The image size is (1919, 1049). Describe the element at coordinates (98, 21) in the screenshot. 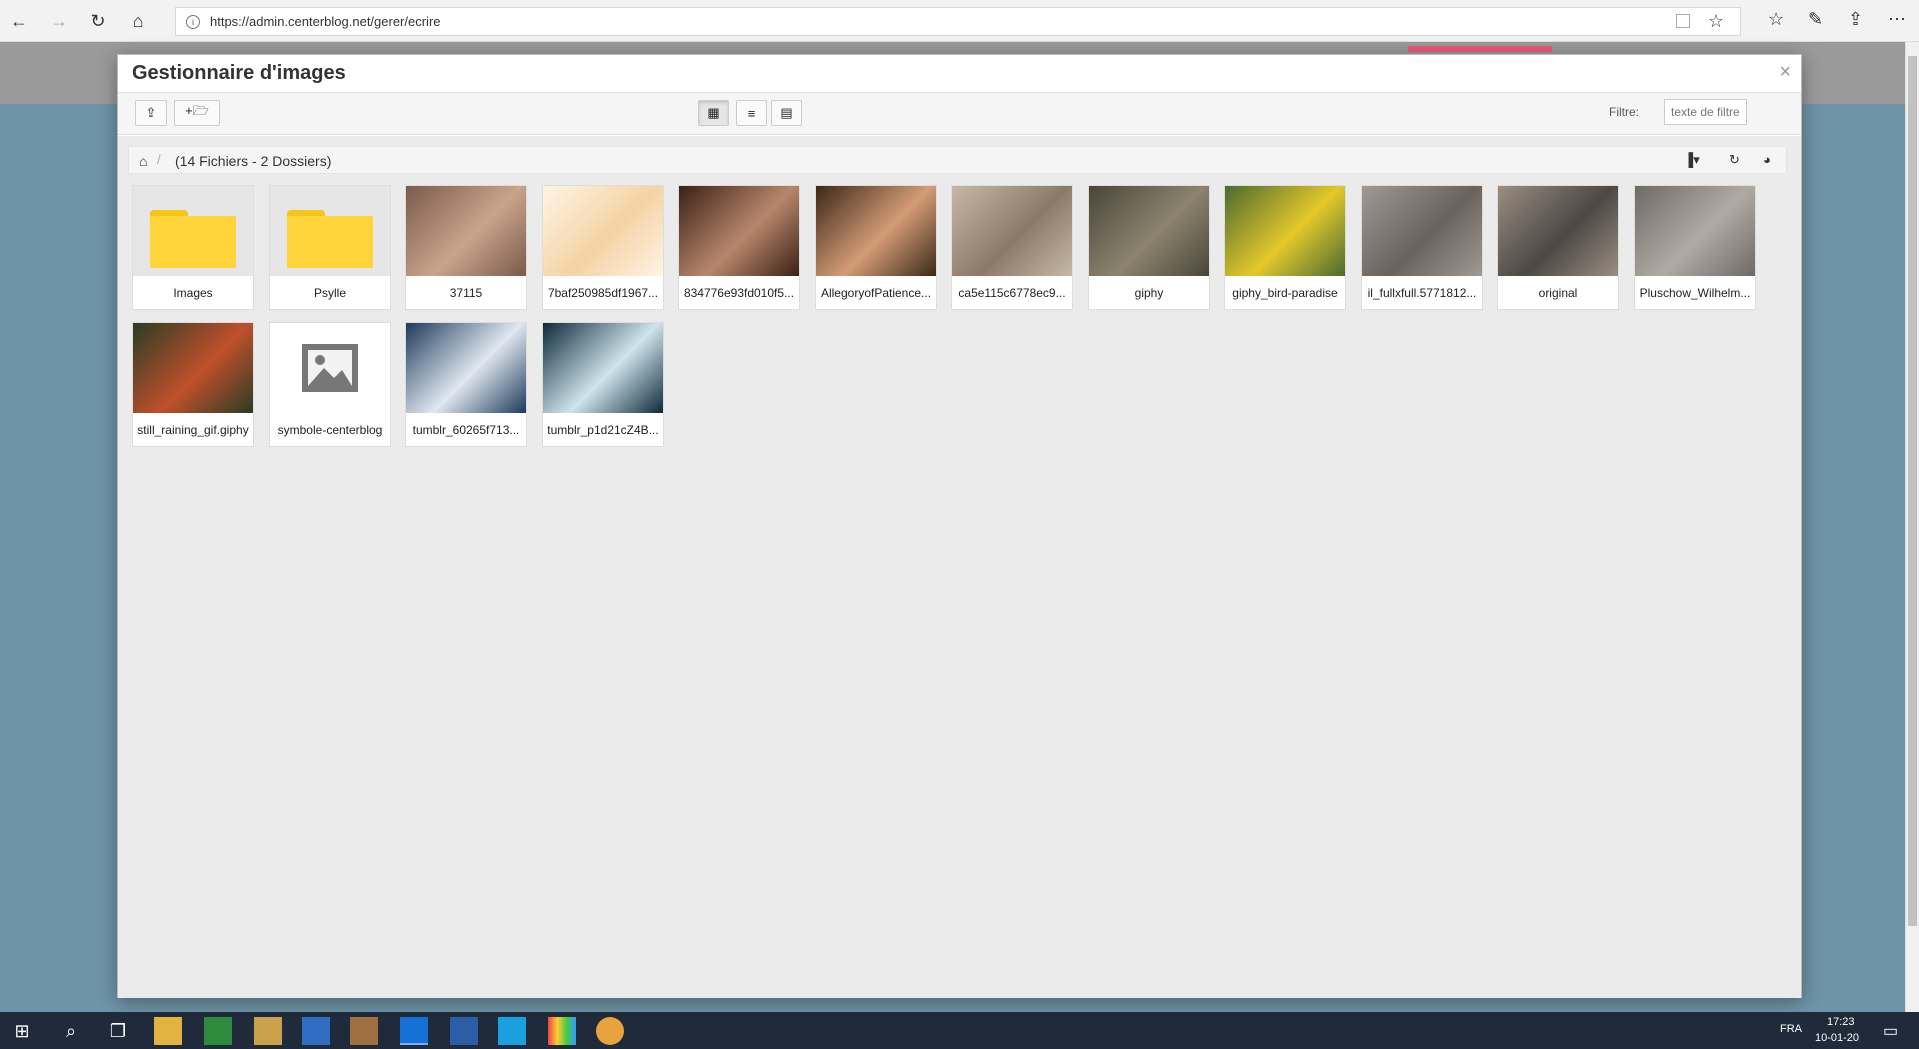

I see `refresh-button: ↻` at that location.